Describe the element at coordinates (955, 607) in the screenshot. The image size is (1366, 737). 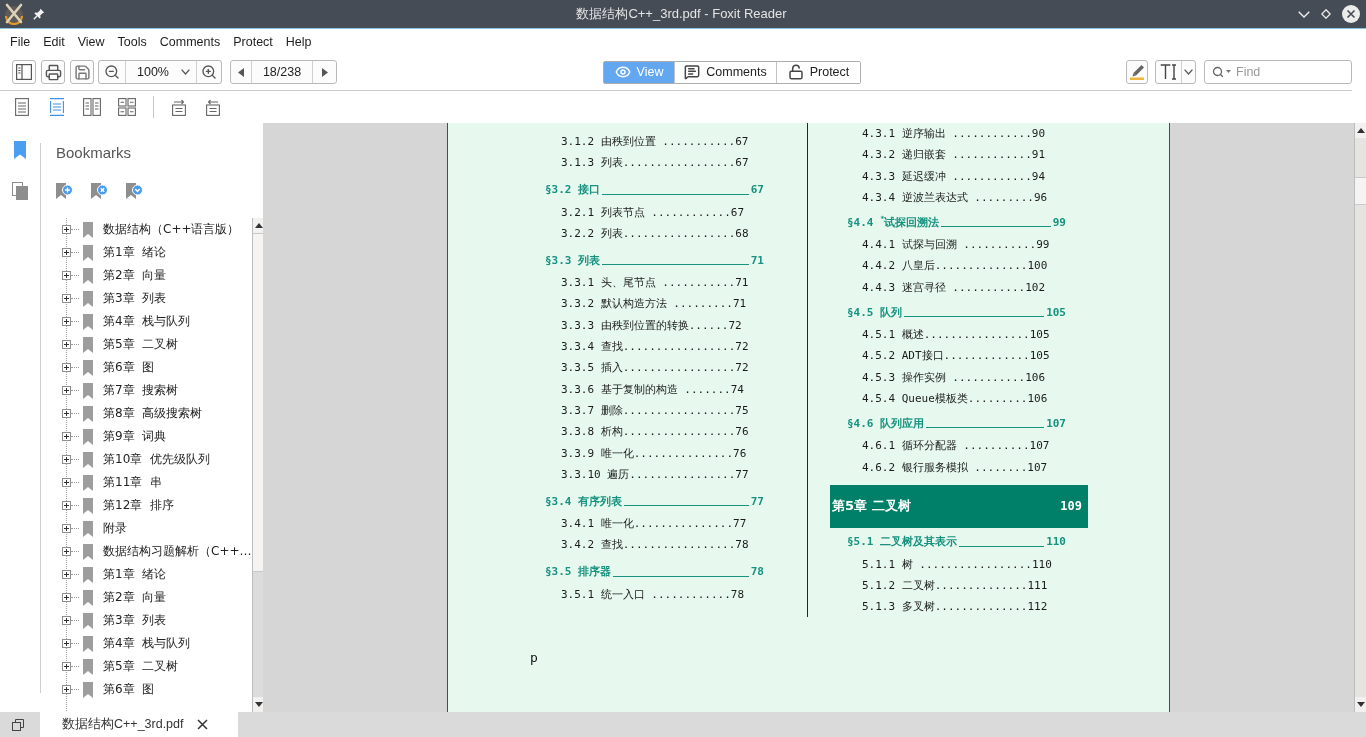
I see `toc-entry: 5.1.3 多叉树..............112` at that location.